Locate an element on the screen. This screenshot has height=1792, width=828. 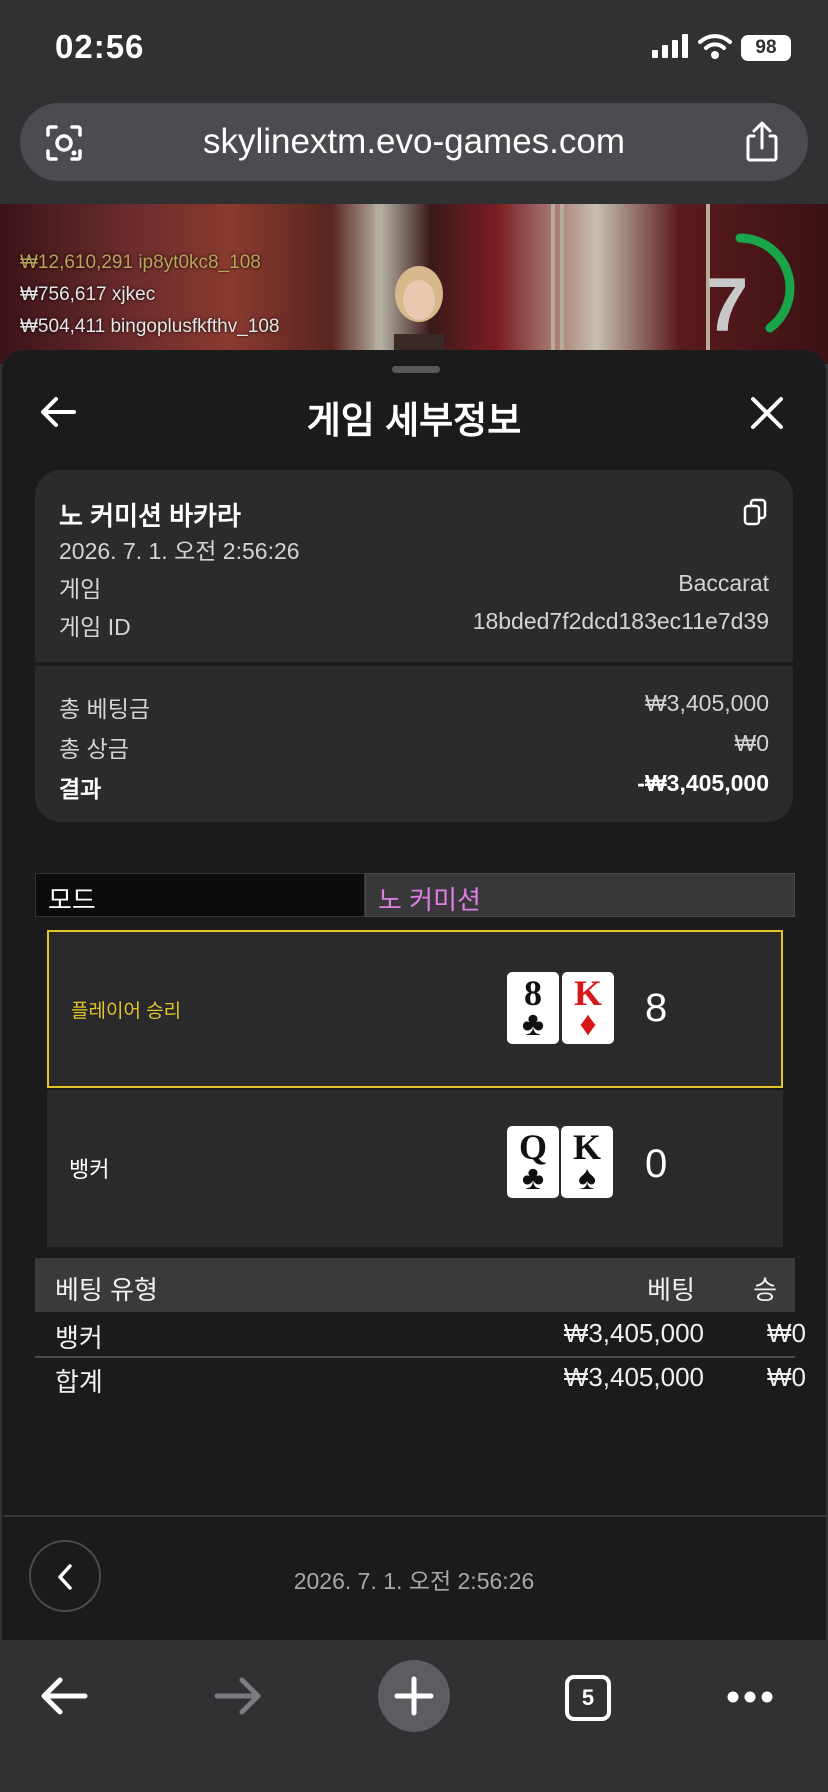
result-label: 결과 is located at coordinates (80, 789).